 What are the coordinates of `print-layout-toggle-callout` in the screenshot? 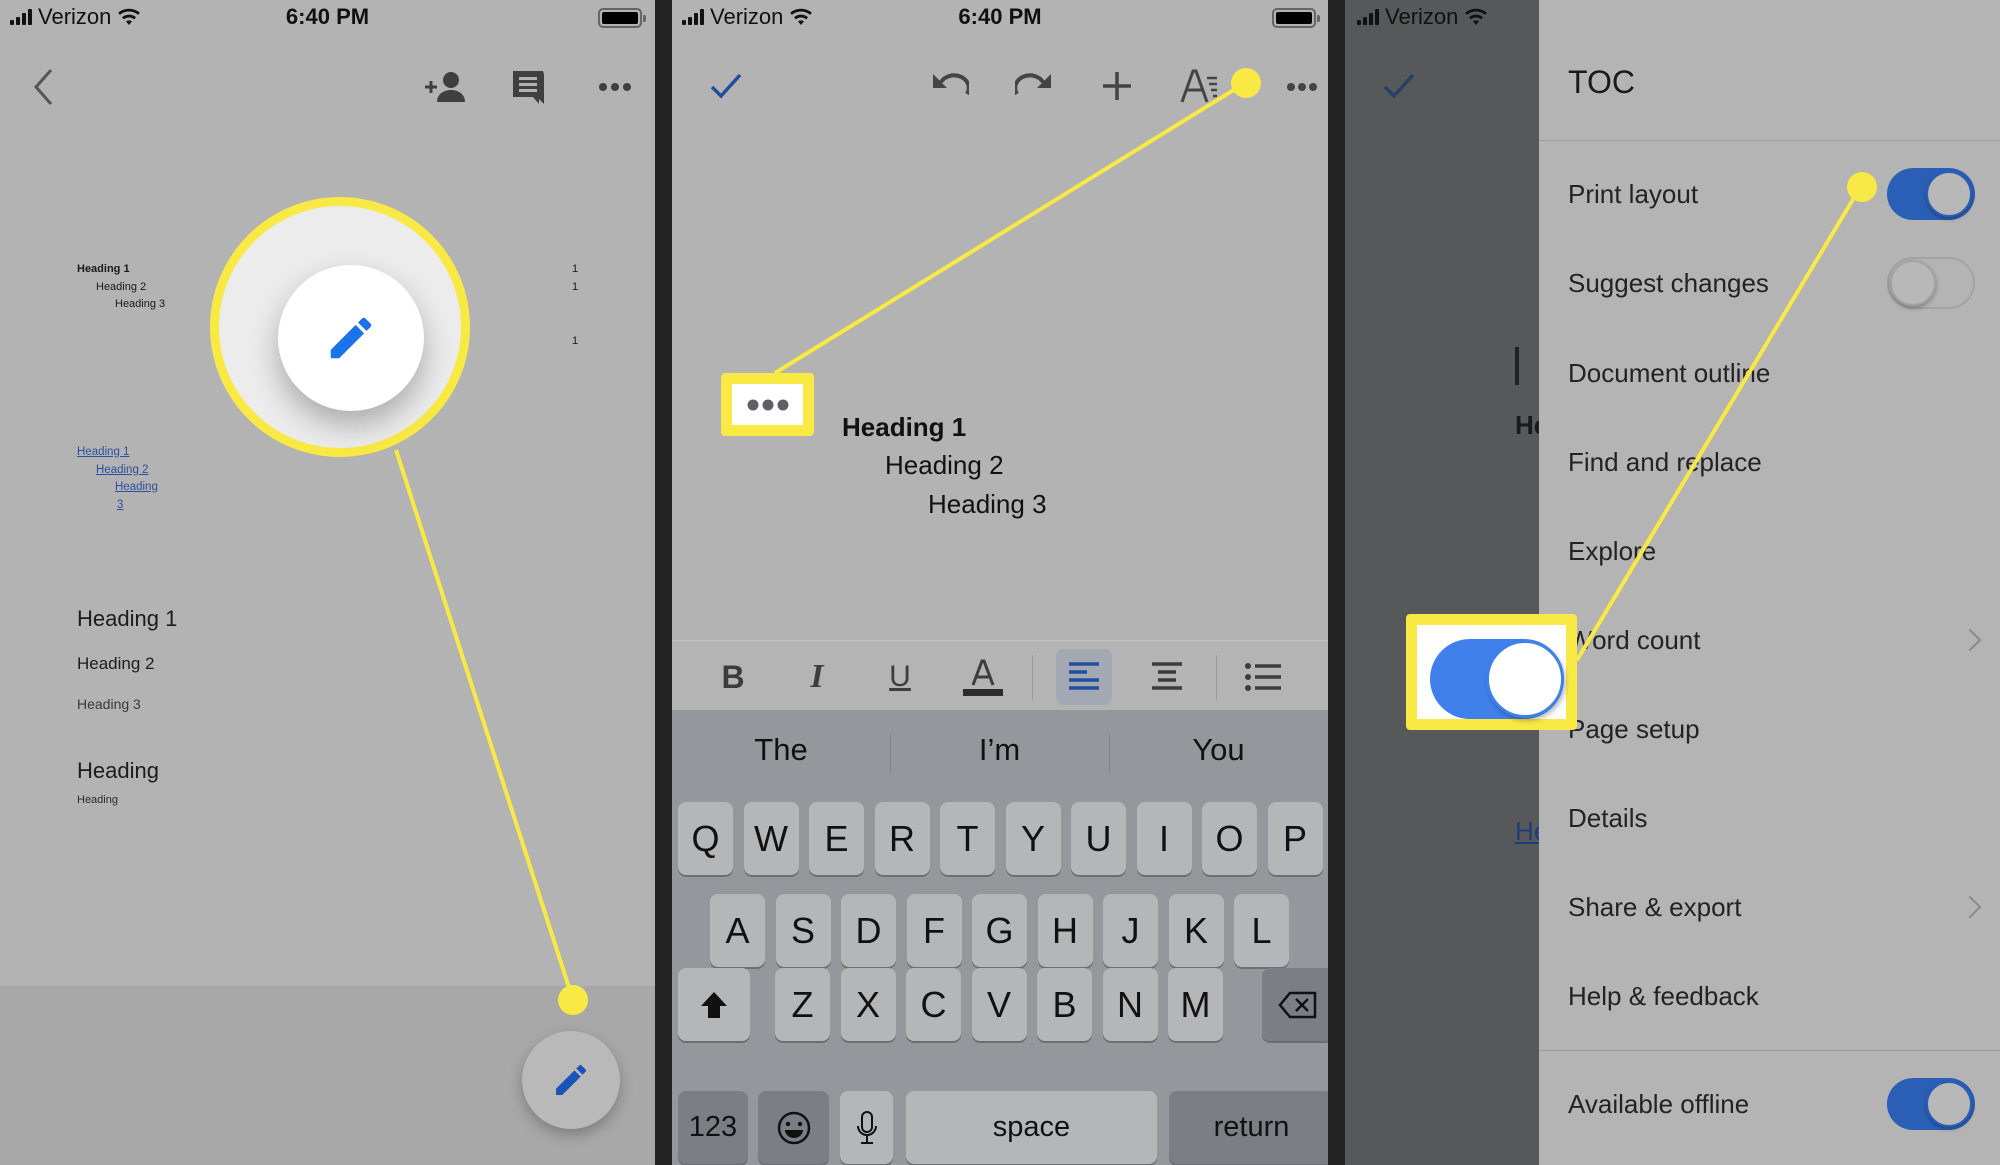 It's located at (1491, 672).